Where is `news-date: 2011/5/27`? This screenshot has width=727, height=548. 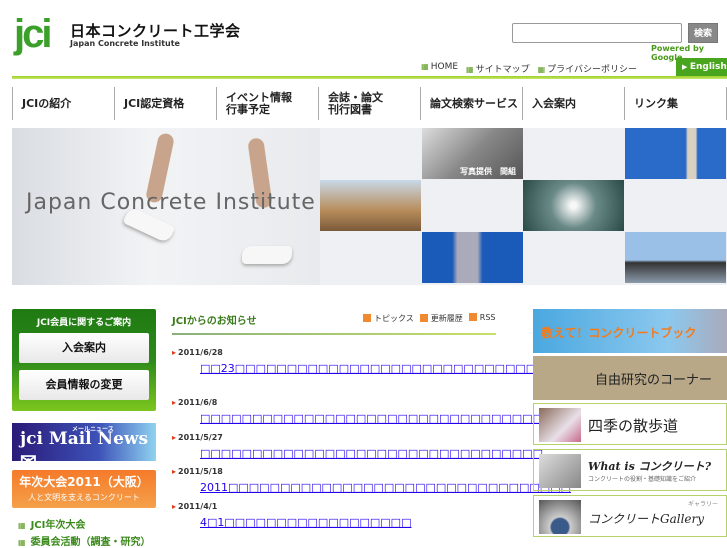 news-date: 2011/5/27 is located at coordinates (197, 437).